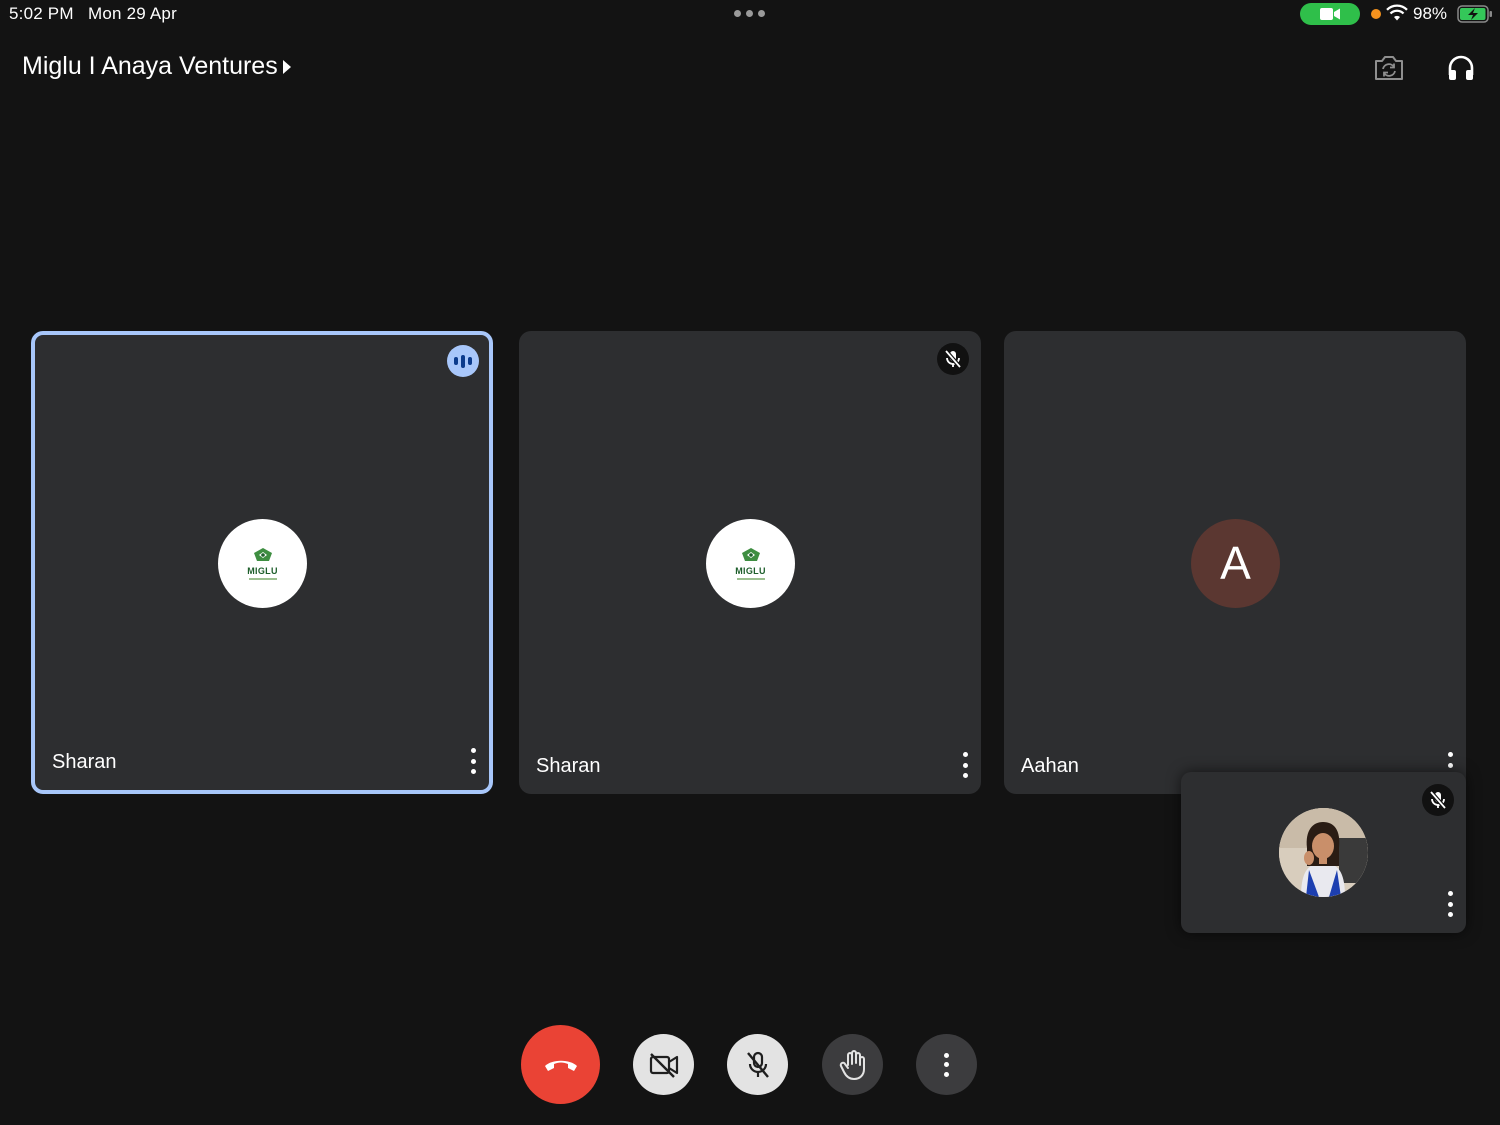 The height and width of the screenshot is (1125, 1500). I want to click on headphones-icon, so click(1461, 67).